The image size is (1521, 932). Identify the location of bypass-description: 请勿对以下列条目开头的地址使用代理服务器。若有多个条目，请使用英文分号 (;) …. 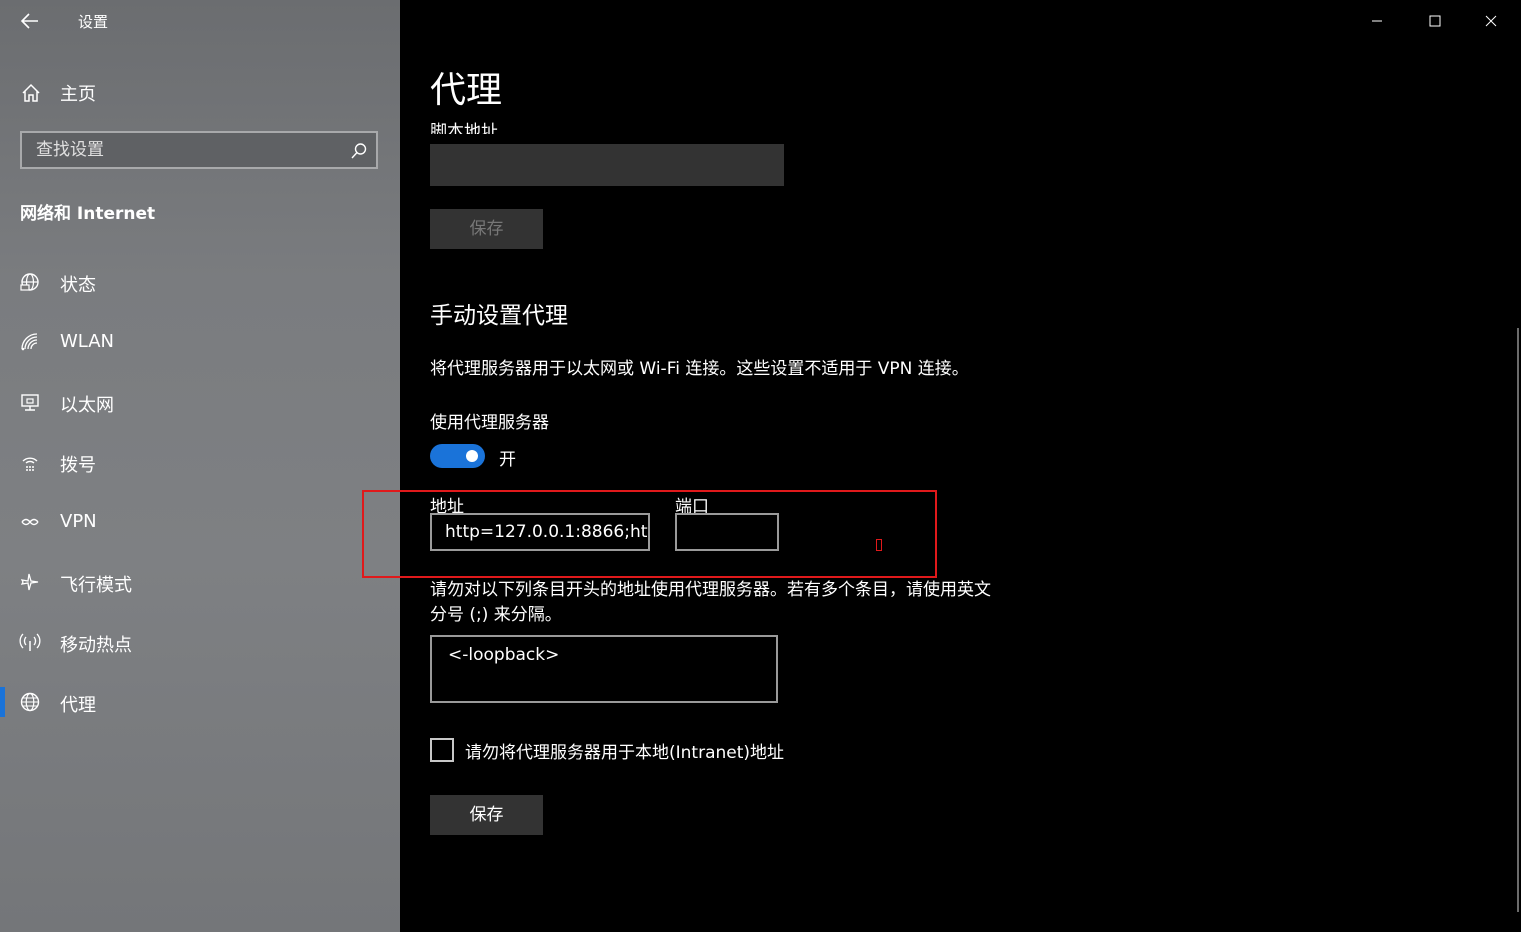
(710, 602).